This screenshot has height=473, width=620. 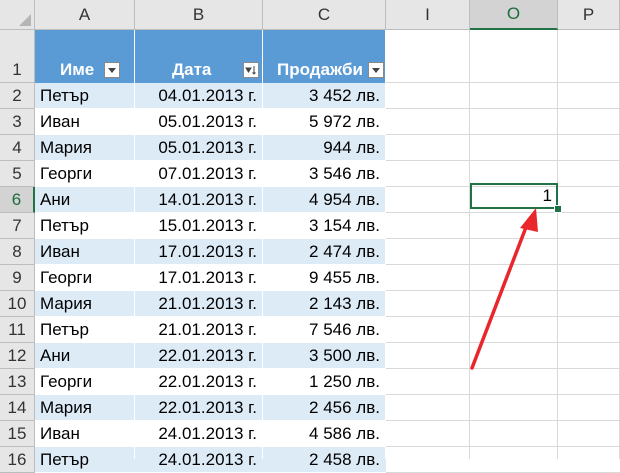 I want to click on column-header-i: I, so click(x=428, y=15).